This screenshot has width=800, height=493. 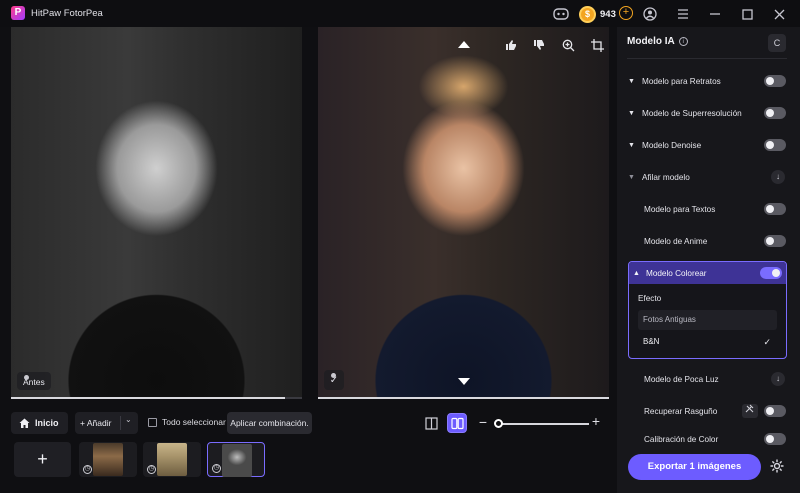 I want to click on after-progress-track, so click(x=463, y=398).